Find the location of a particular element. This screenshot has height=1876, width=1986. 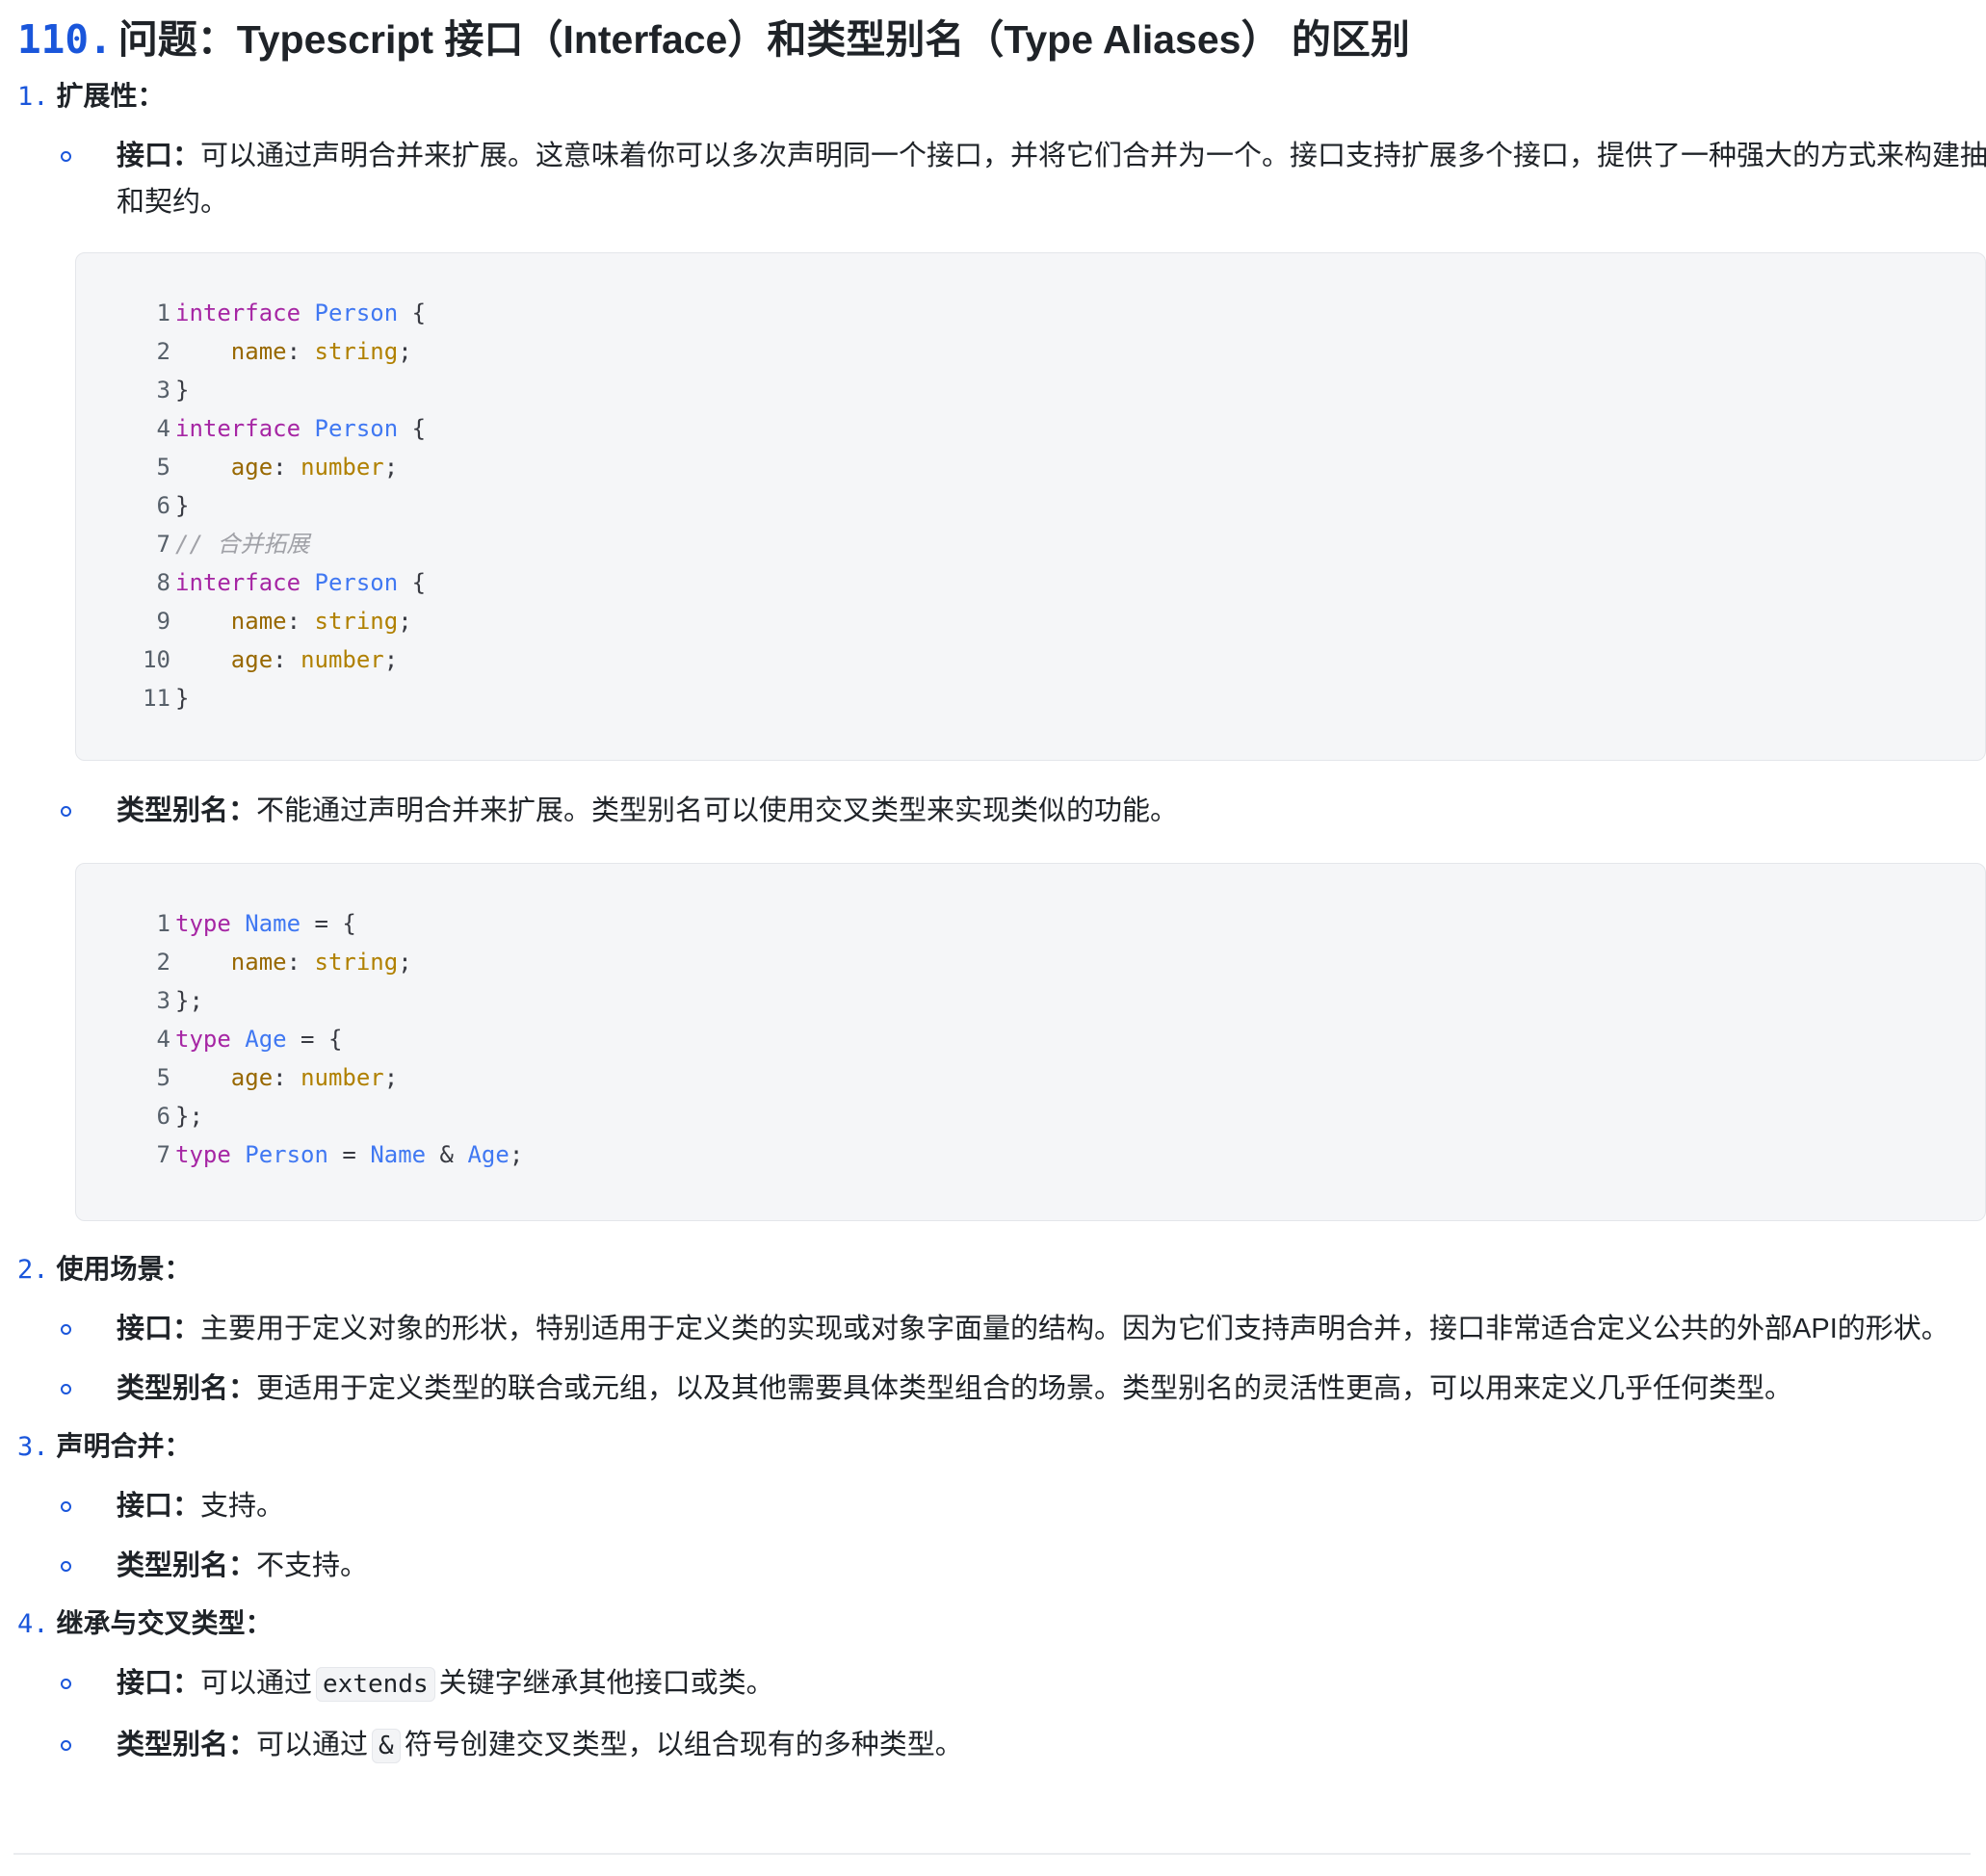

item-body: 不能通过声明合并来扩展。类型别名可以使用交叉类型来实现类似的功能。 is located at coordinates (717, 811).